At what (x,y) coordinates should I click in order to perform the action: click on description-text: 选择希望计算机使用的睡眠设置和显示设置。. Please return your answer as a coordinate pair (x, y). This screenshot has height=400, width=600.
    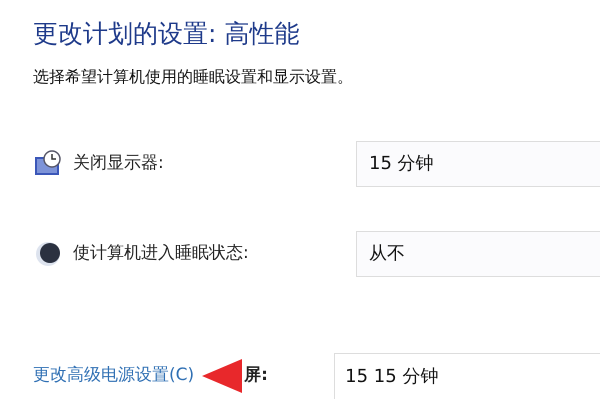
    Looking at the image, I should click on (193, 77).